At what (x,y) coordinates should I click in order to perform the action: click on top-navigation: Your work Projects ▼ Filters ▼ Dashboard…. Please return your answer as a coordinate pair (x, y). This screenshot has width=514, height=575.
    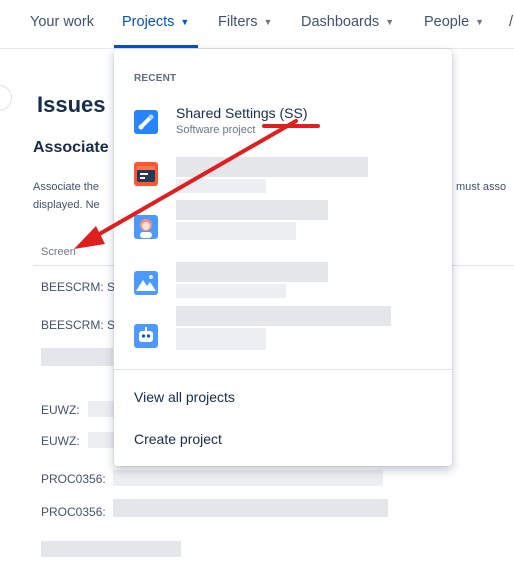
    Looking at the image, I should click on (257, 24).